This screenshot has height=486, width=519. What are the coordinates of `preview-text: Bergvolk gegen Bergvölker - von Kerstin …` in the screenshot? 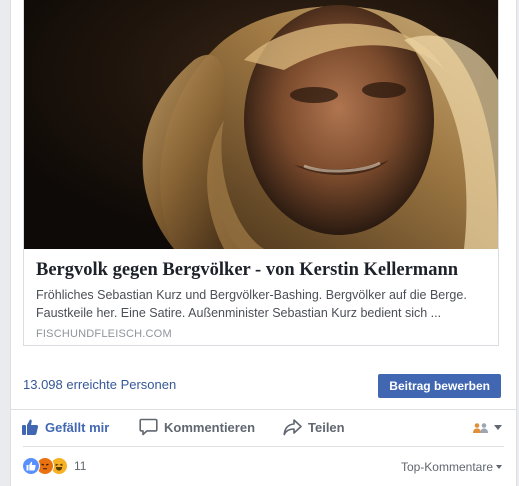 It's located at (262, 299).